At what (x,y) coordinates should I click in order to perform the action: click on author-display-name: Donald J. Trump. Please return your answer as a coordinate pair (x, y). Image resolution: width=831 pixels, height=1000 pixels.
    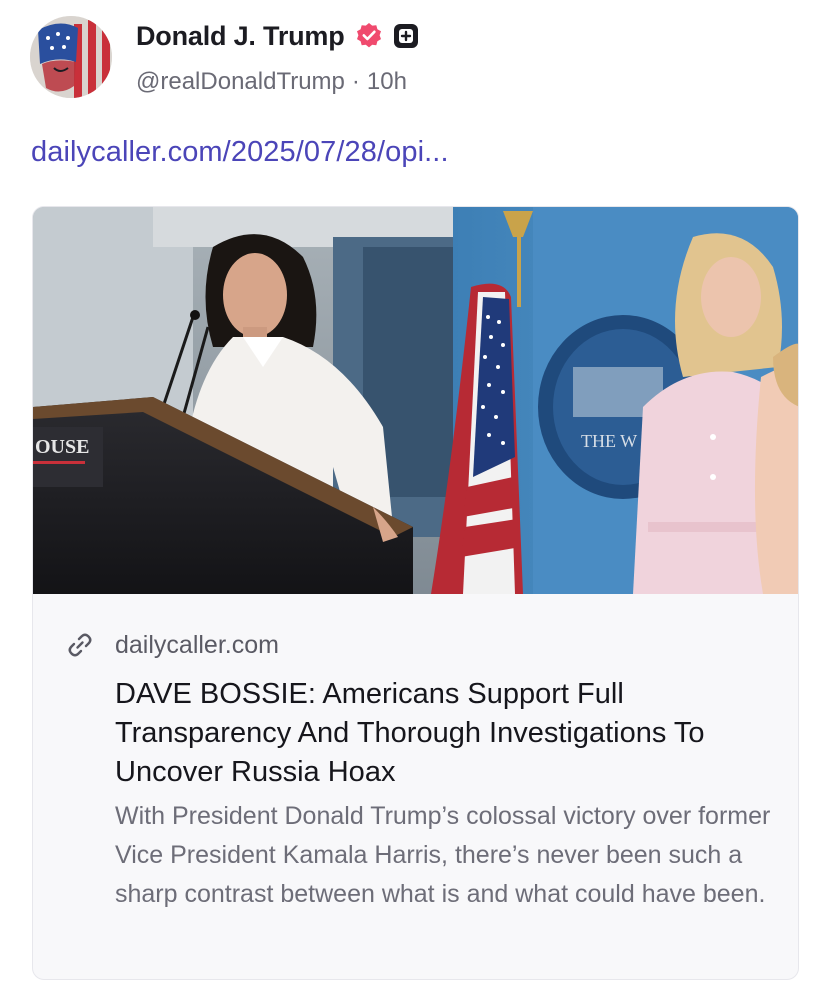
    Looking at the image, I should click on (240, 36).